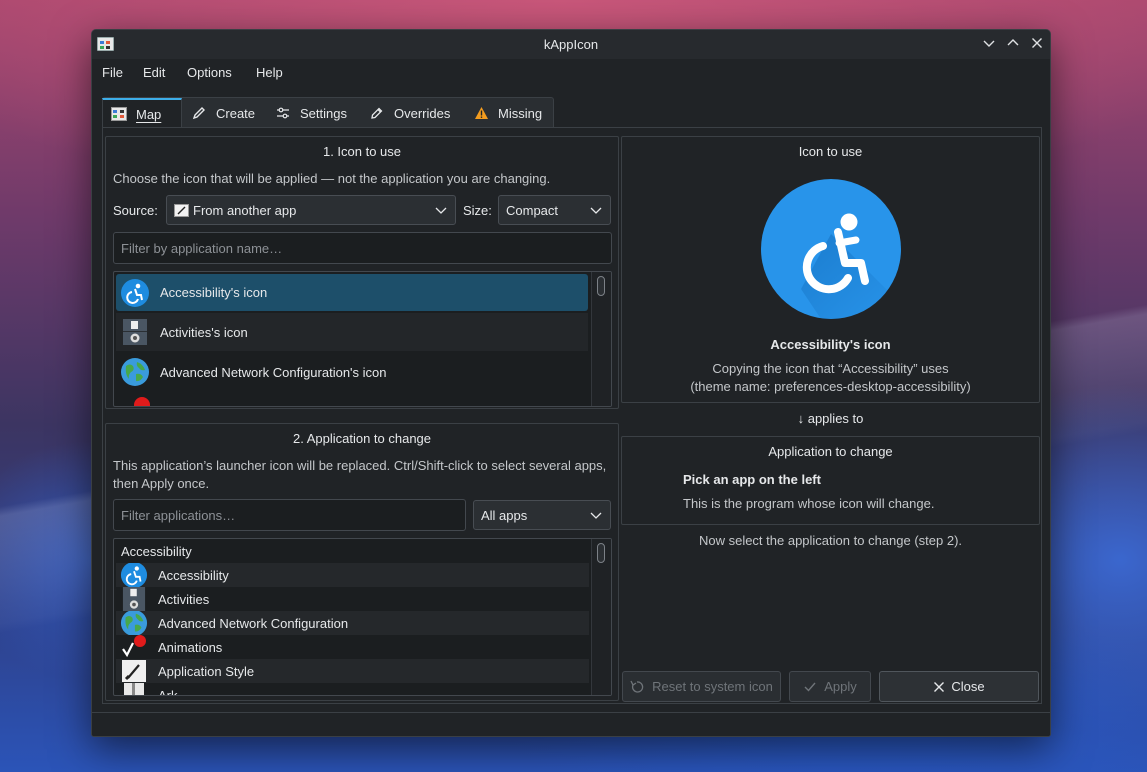 This screenshot has height=772, width=1147. I want to click on edit-icon, so click(377, 113).